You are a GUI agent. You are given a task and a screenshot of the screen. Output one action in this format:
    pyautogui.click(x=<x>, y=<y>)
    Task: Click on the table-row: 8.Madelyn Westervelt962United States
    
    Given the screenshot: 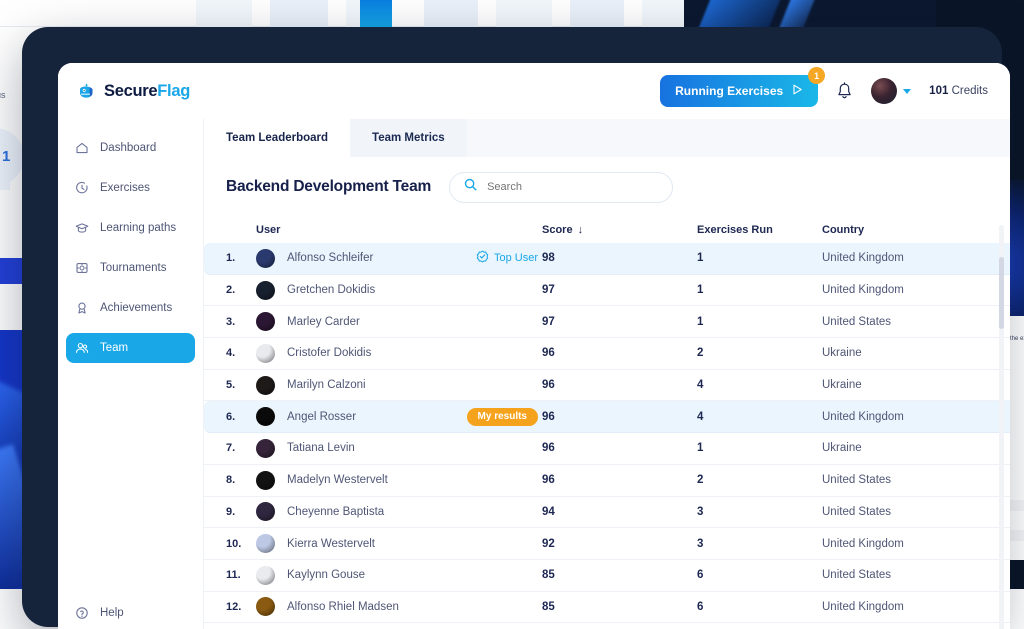 What is the action you would take?
    pyautogui.click(x=607, y=481)
    